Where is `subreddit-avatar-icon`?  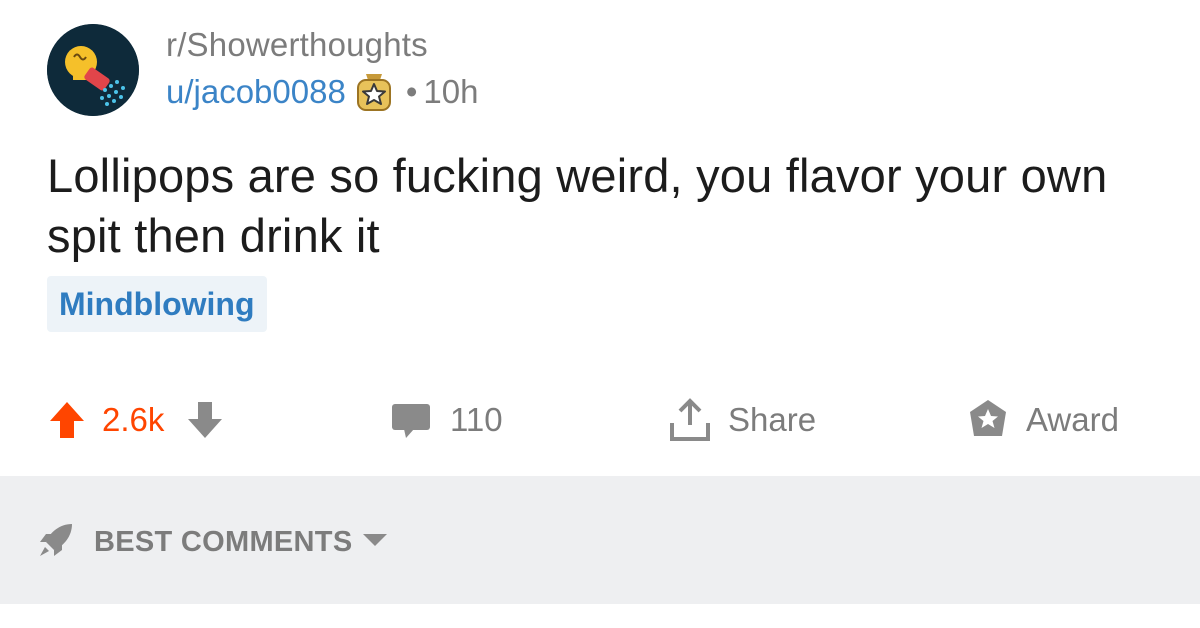
subreddit-avatar-icon is located at coordinates (93, 70).